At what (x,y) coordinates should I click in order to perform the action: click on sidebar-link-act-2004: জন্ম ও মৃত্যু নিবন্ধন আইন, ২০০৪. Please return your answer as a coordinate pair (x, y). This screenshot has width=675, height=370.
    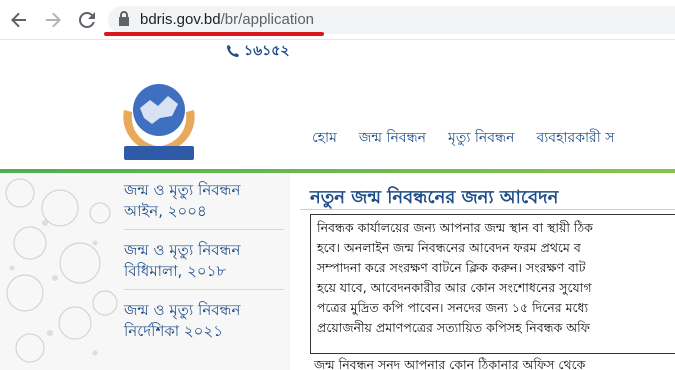
    Looking at the image, I should click on (204, 201).